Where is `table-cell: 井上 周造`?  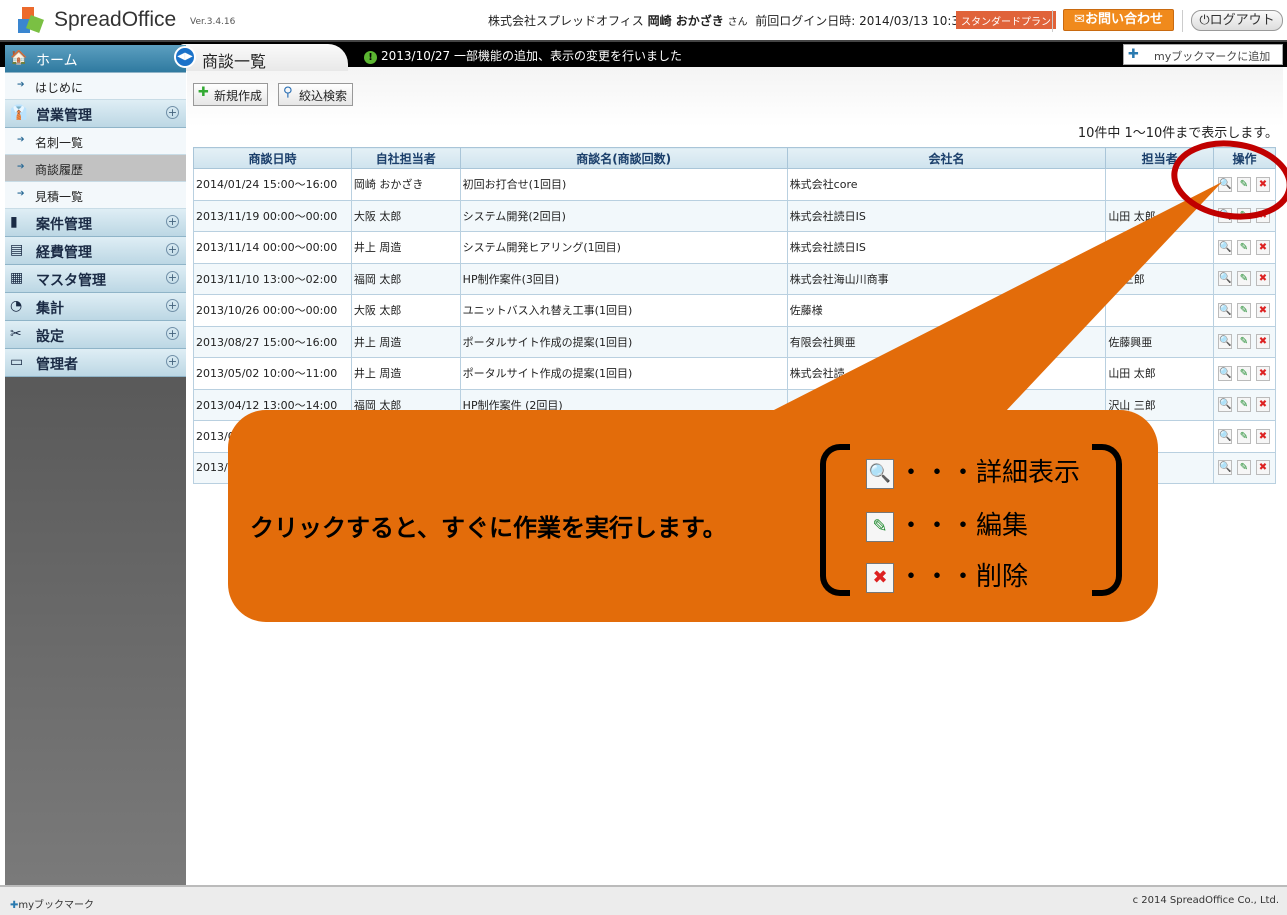
table-cell: 井上 周造 is located at coordinates (405, 341).